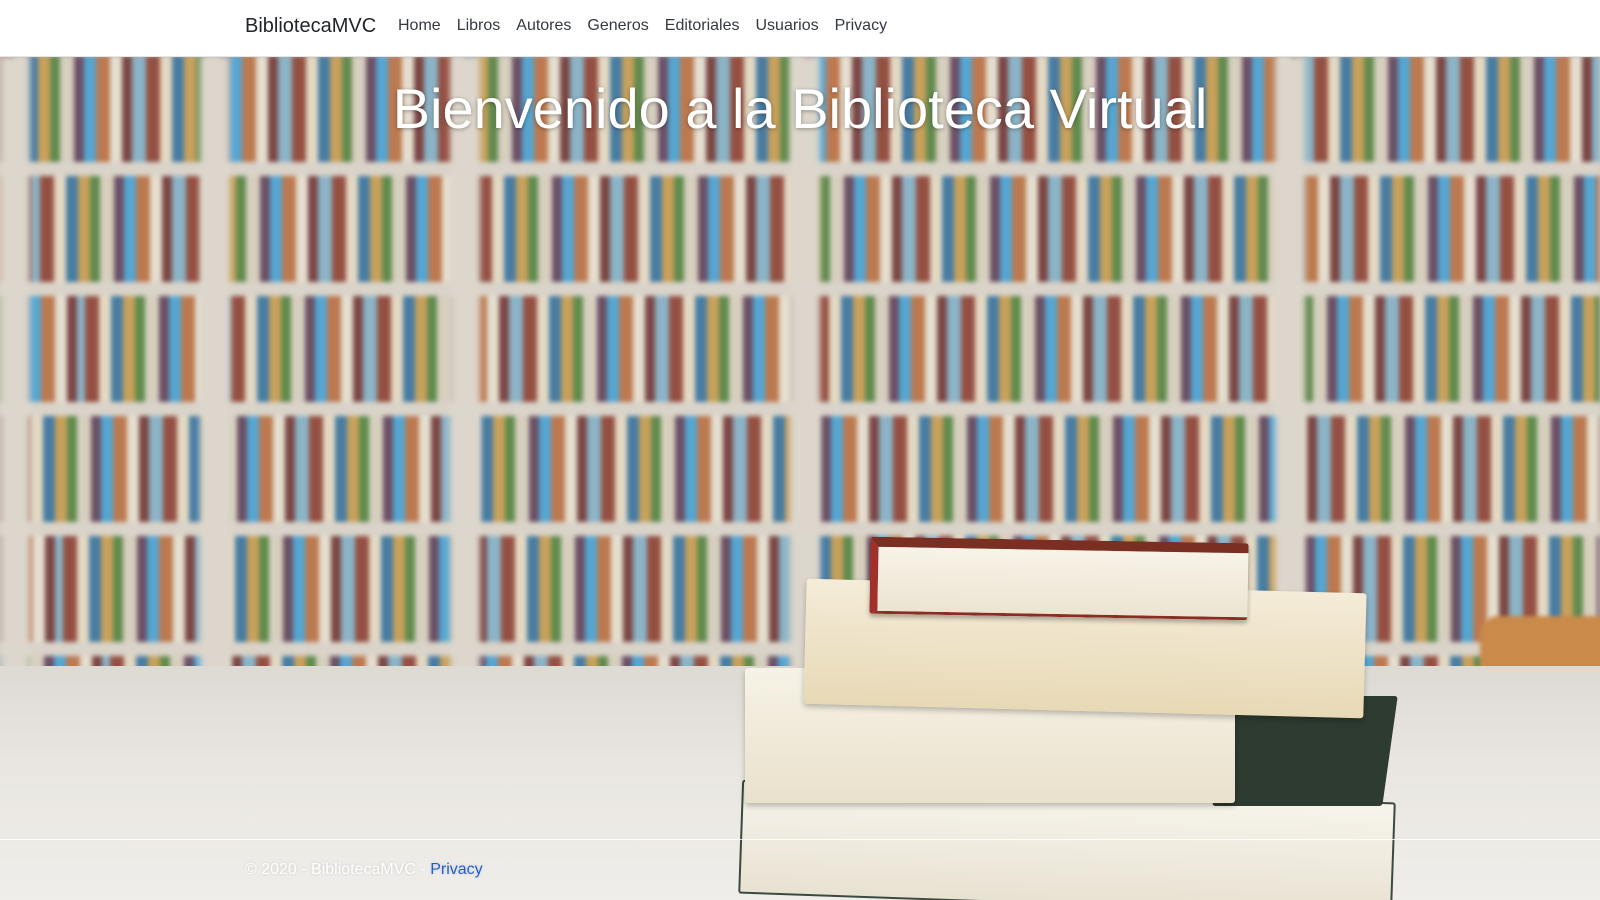 The height and width of the screenshot is (900, 1600). Describe the element at coordinates (800, 839) in the screenshot. I see `footer-divider` at that location.